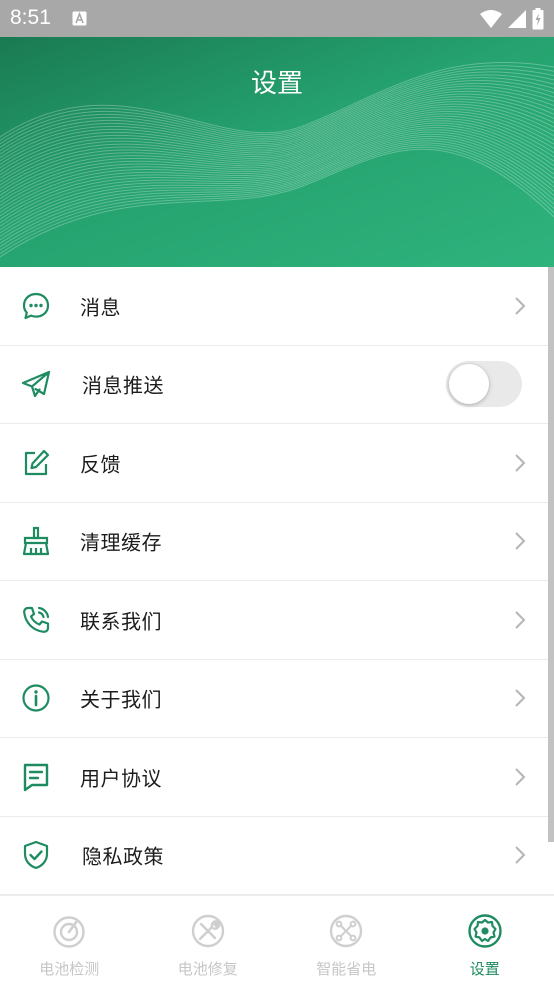  Describe the element at coordinates (121, 542) in the screenshot. I see `settings-item-label: 清理缓存` at that location.